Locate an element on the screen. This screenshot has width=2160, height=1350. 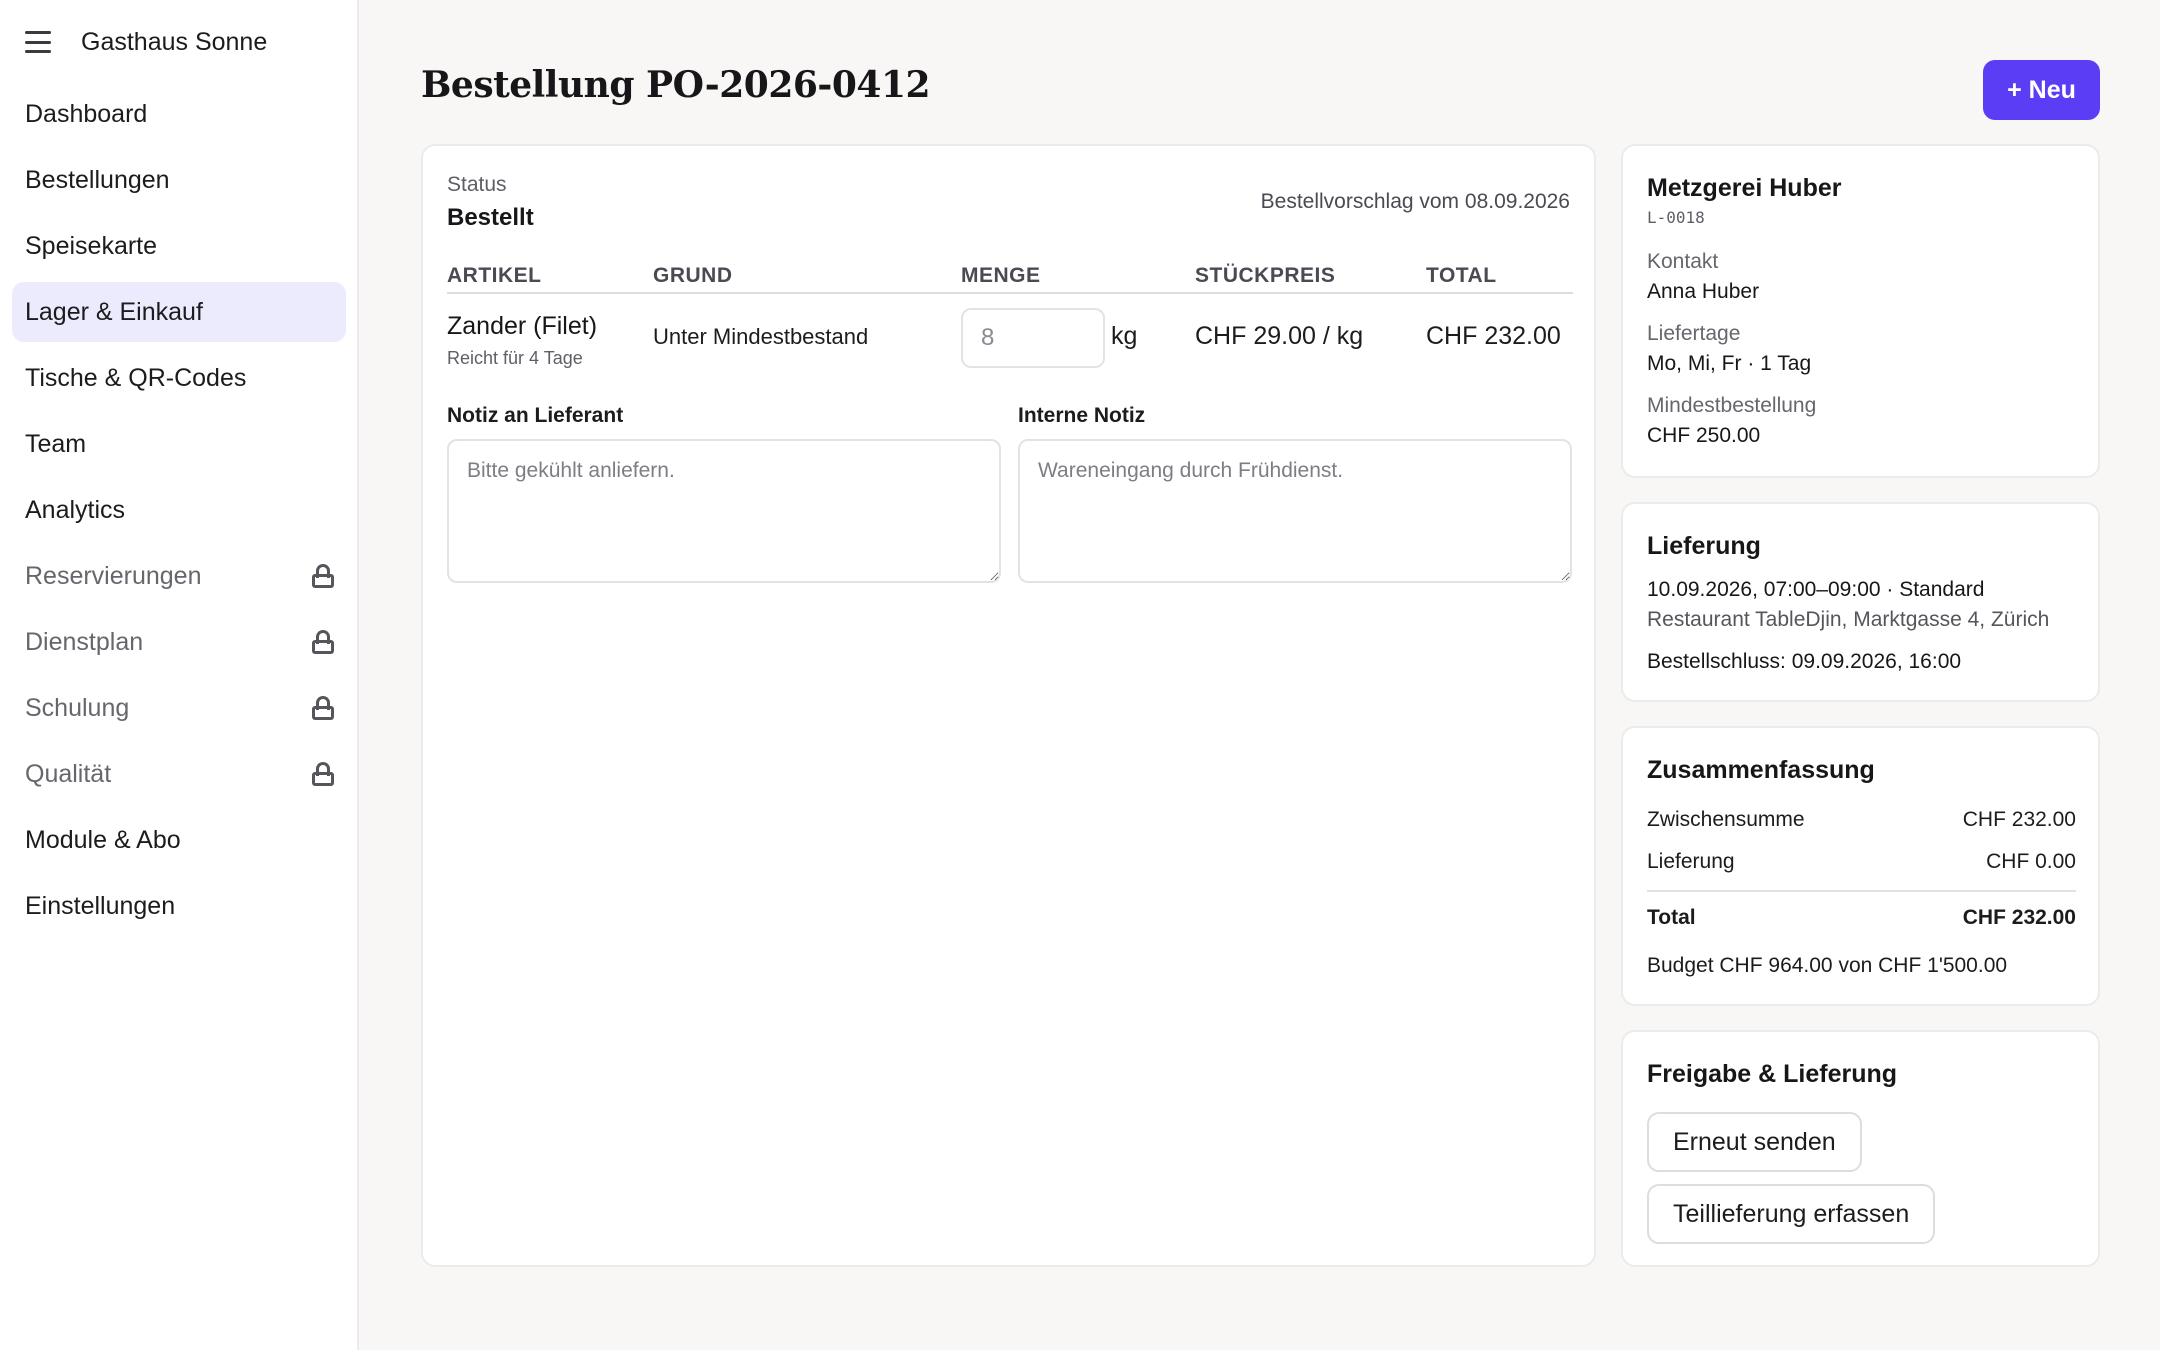
unit-price: CHF 29.00 / kg is located at coordinates (1279, 336).